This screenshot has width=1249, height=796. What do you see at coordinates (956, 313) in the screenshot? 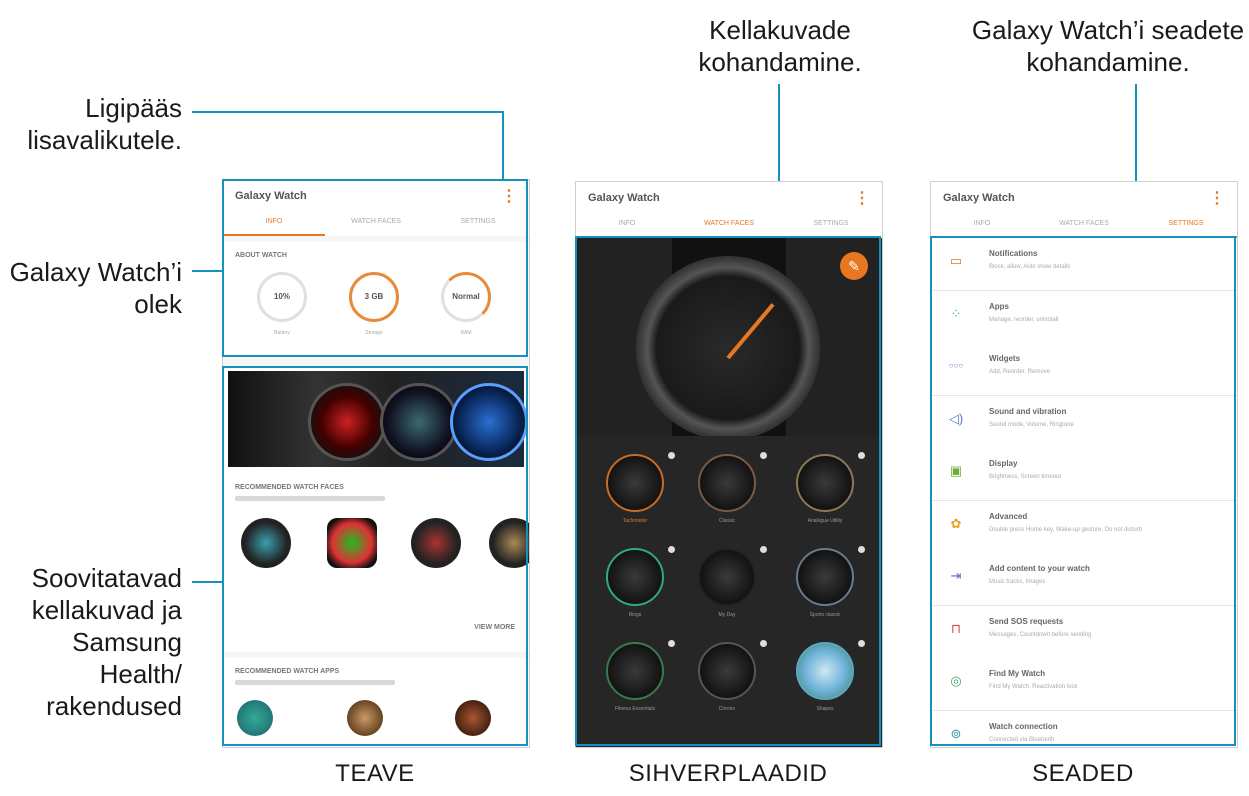
I see `apps-icon: ⁘` at bounding box center [956, 313].